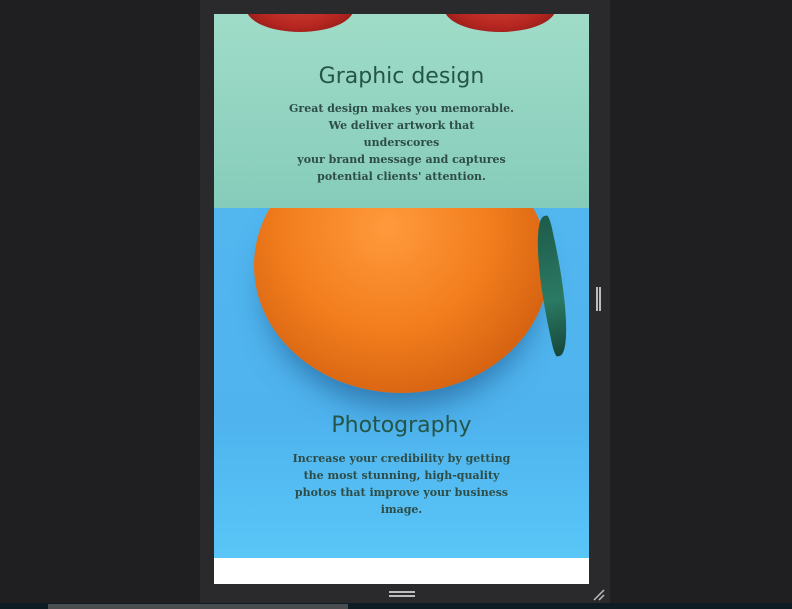 The image size is (792, 609). What do you see at coordinates (599, 595) in the screenshot?
I see `resize-corner-icon` at bounding box center [599, 595].